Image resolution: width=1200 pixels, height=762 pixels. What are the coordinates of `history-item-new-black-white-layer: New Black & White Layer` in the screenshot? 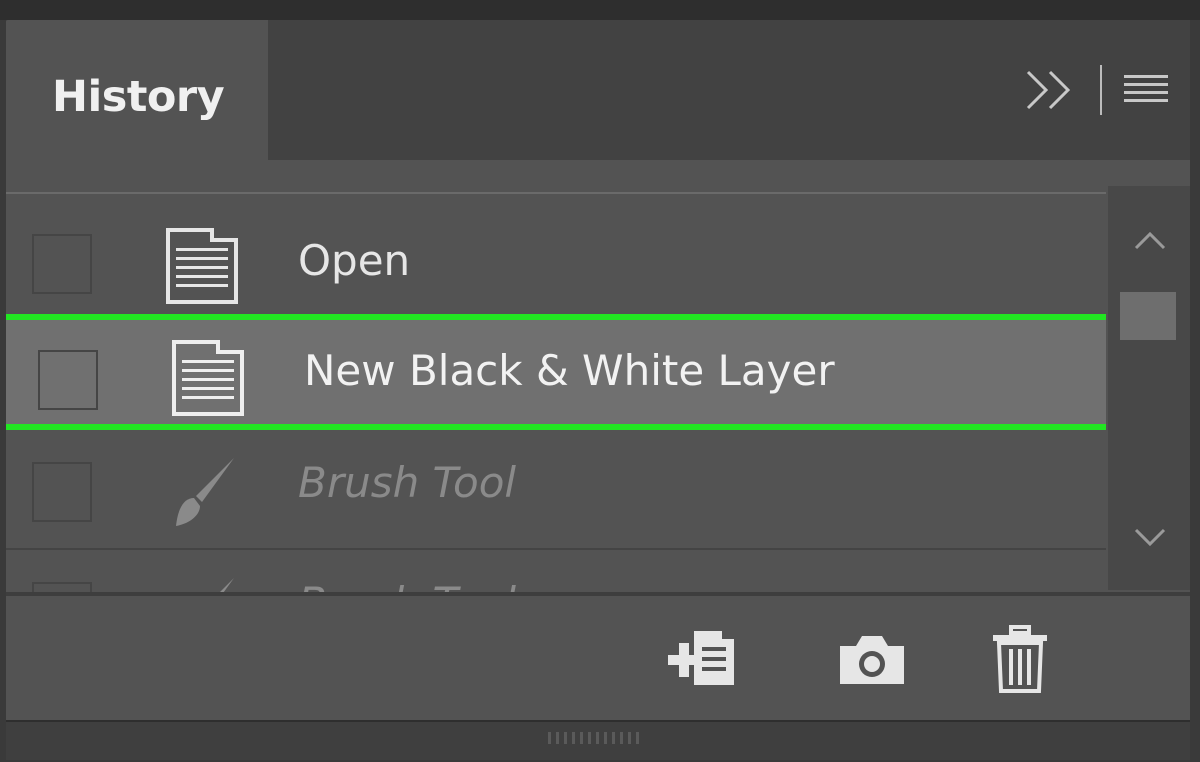 It's located at (556, 372).